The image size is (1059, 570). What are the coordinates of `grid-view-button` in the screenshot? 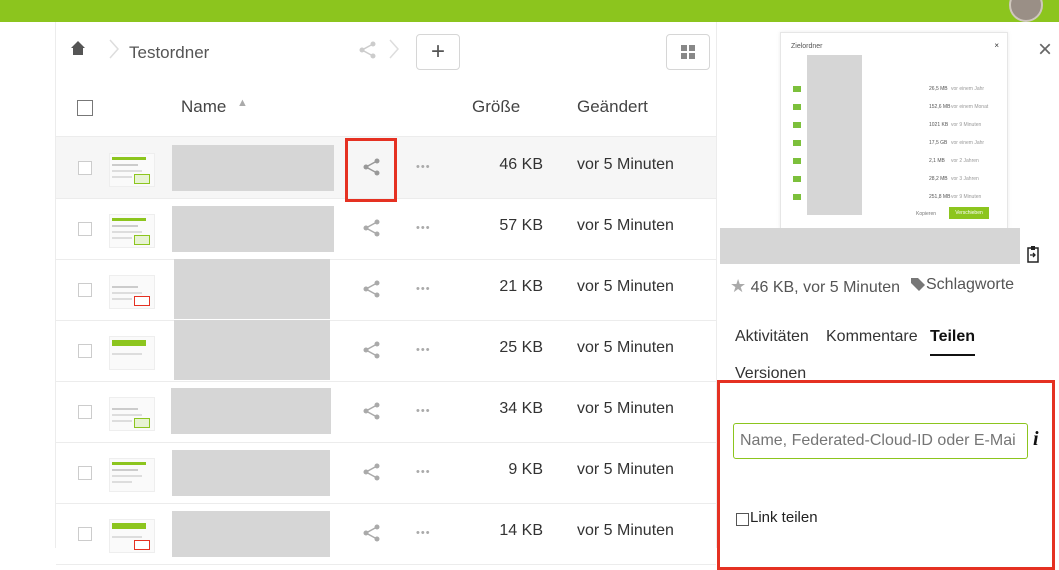 It's located at (688, 52).